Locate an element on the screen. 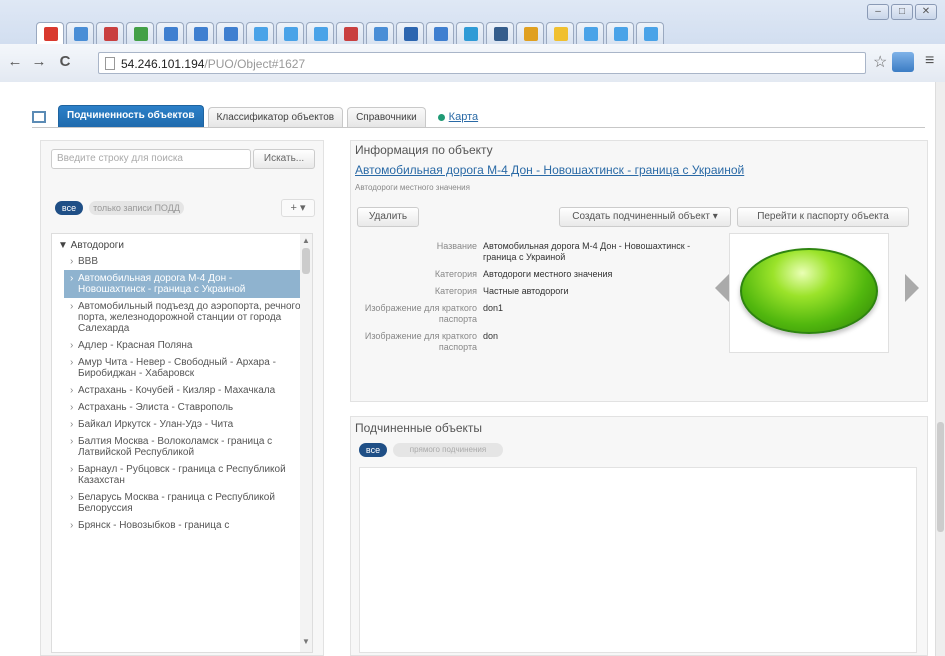 The width and height of the screenshot is (945, 656). page-scroll-thumb is located at coordinates (940, 477).